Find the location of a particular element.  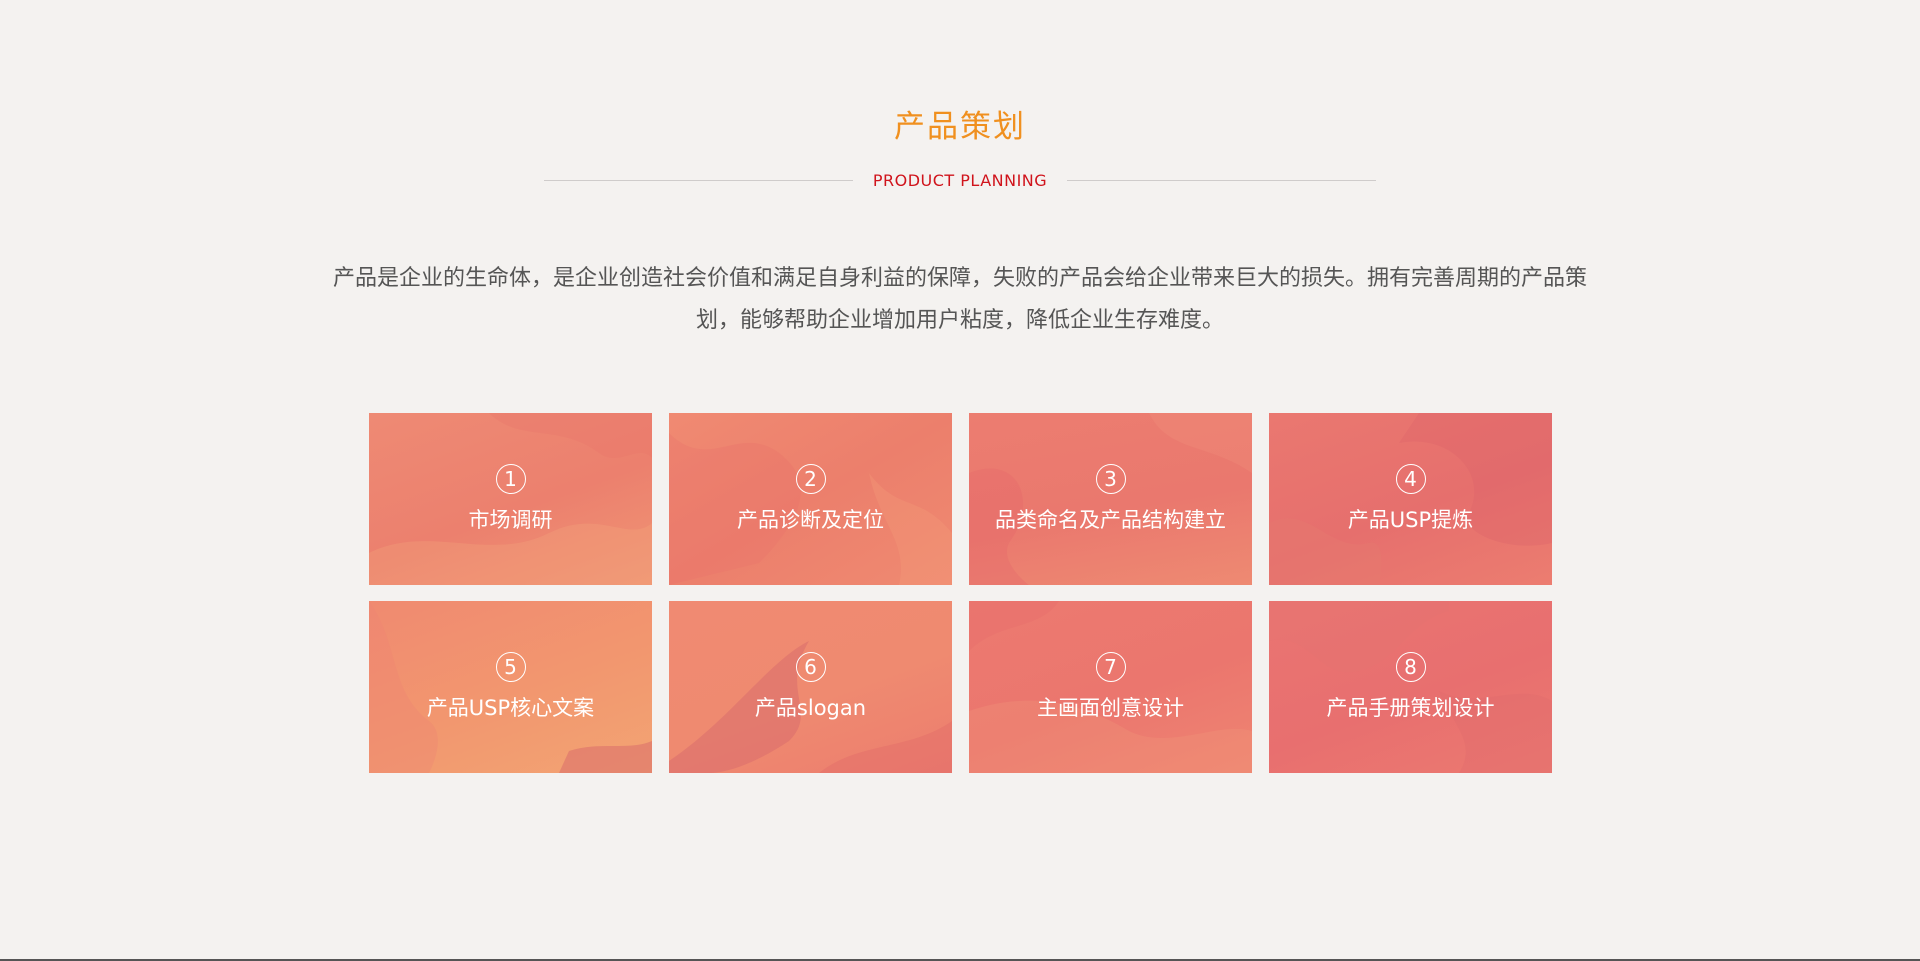

card-number-badge: 7 is located at coordinates (1110, 667).